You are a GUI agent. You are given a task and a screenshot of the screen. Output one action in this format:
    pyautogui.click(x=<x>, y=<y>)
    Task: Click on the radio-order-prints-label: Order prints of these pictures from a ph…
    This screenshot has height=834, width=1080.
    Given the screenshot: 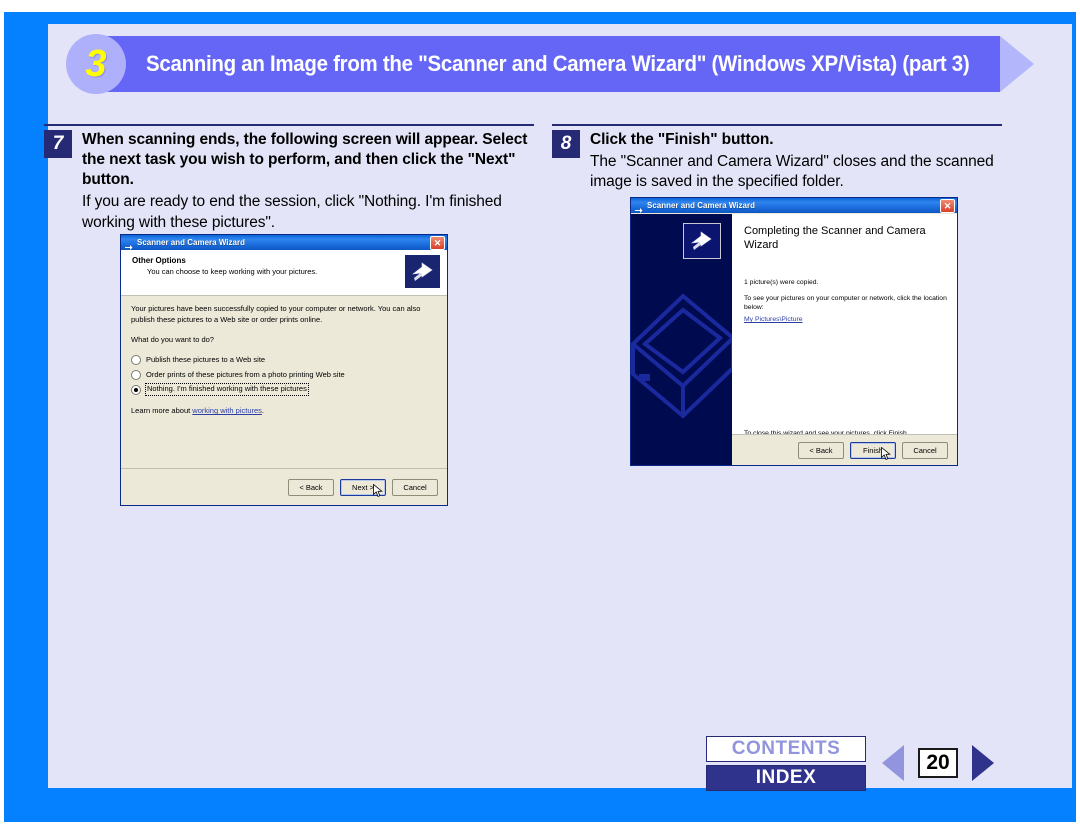 What is the action you would take?
    pyautogui.click(x=245, y=374)
    